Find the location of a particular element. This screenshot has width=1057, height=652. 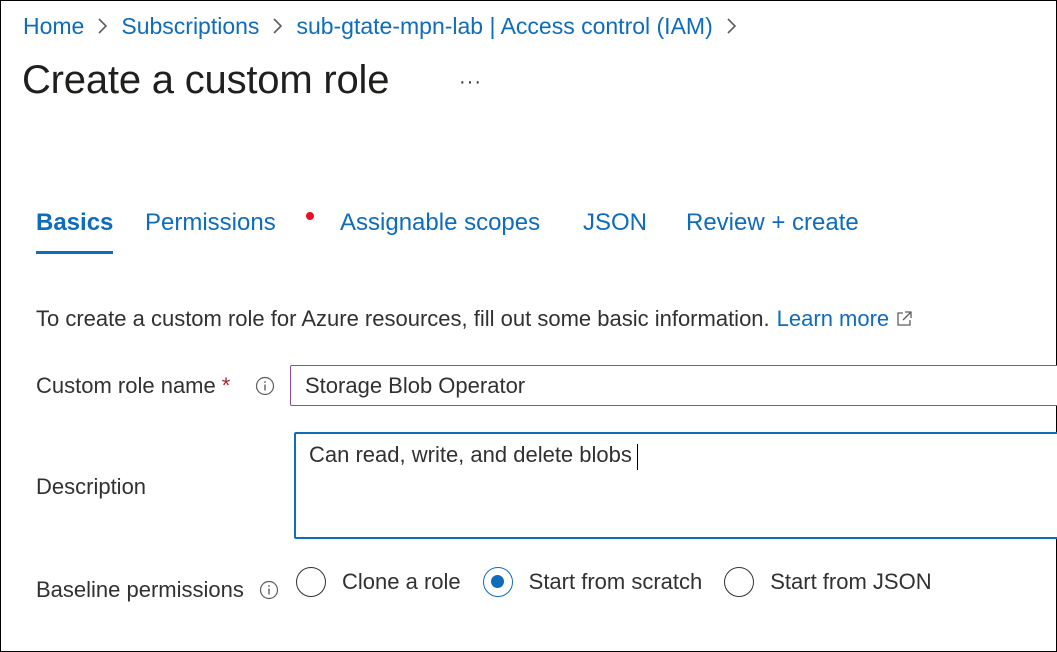

description-textarea: Can read, write, and delete blobs is located at coordinates (675, 485).